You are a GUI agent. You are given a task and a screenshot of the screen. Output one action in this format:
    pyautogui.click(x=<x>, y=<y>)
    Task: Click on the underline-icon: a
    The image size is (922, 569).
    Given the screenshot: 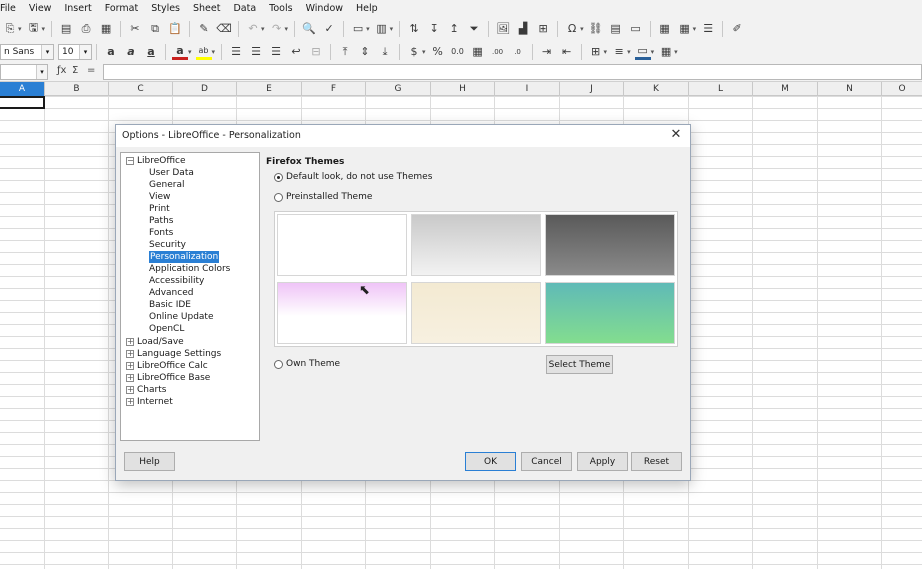 What is the action you would take?
    pyautogui.click(x=151, y=52)
    